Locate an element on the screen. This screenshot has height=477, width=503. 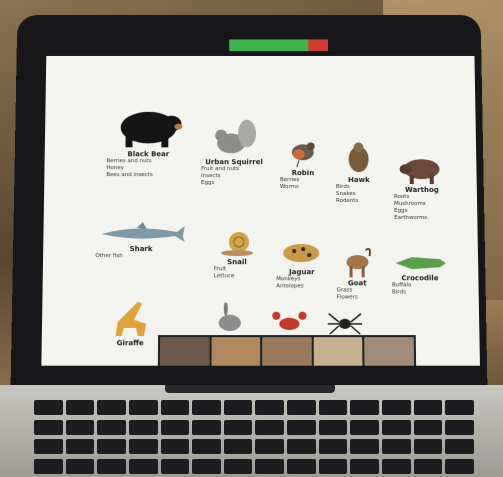
hawk-icon is located at coordinates (359, 157).